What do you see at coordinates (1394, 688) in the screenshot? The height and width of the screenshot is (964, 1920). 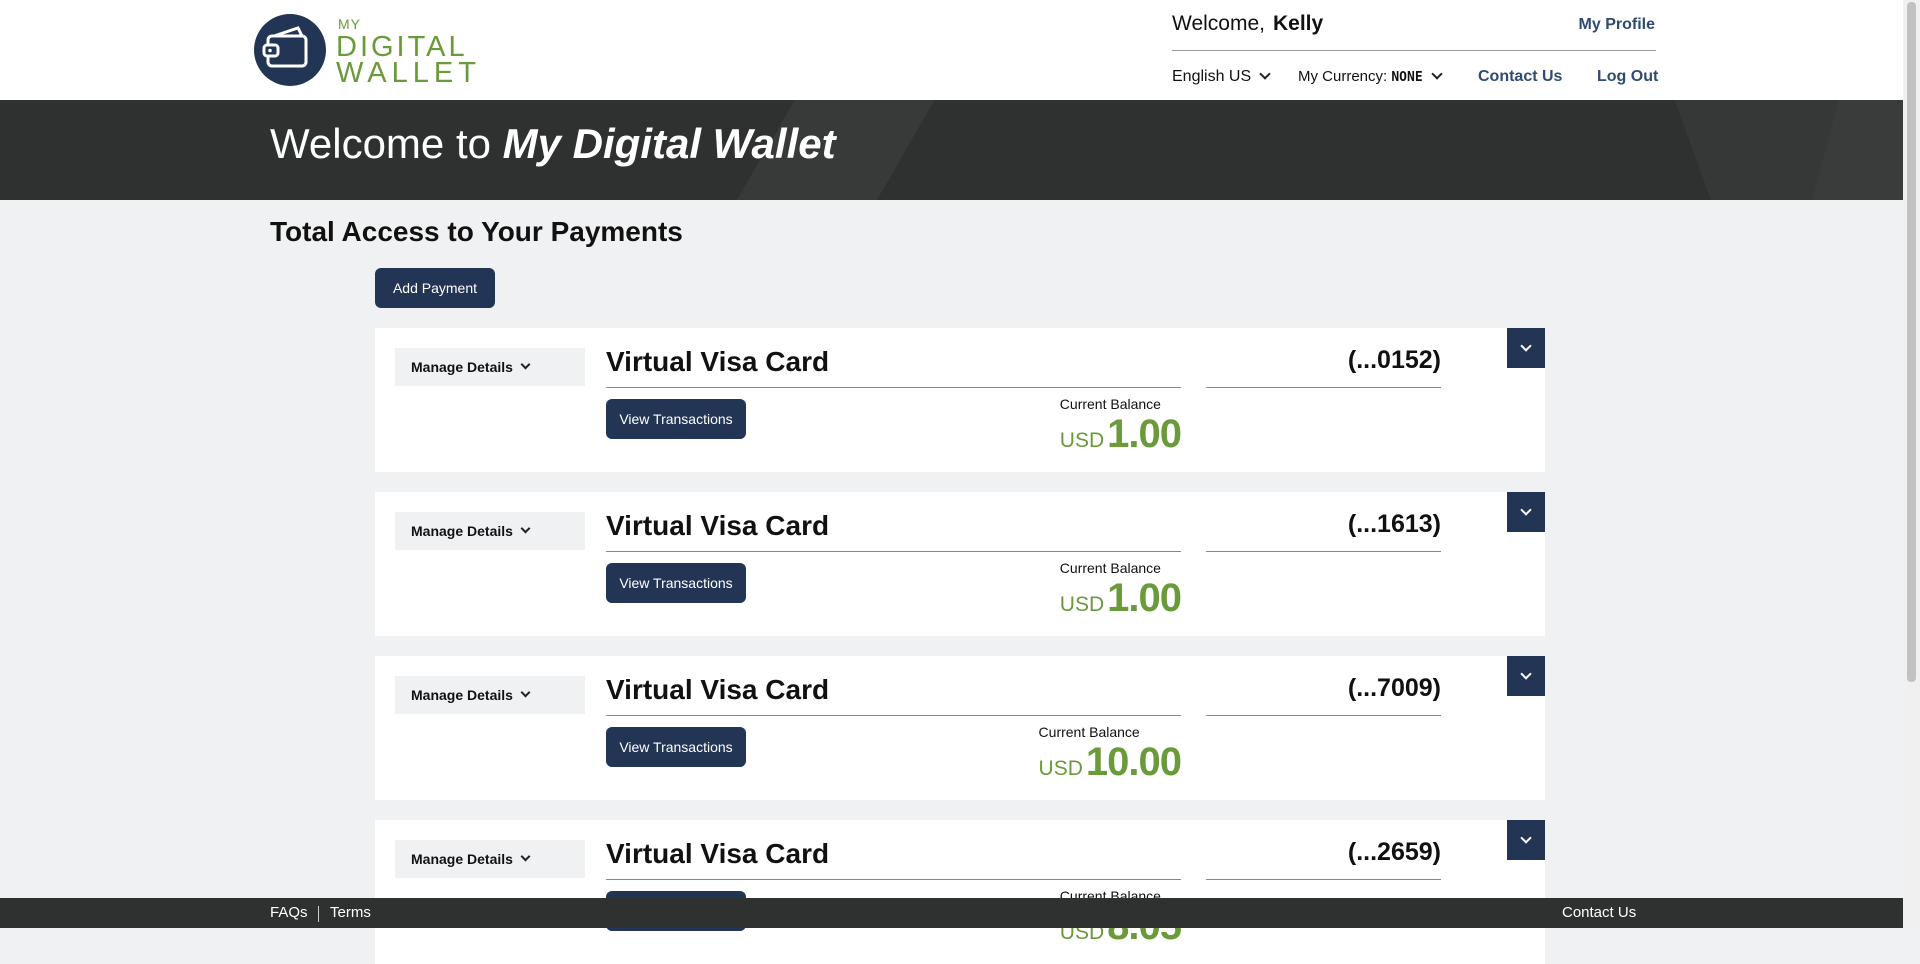 I see `card-number: (...7009)` at bounding box center [1394, 688].